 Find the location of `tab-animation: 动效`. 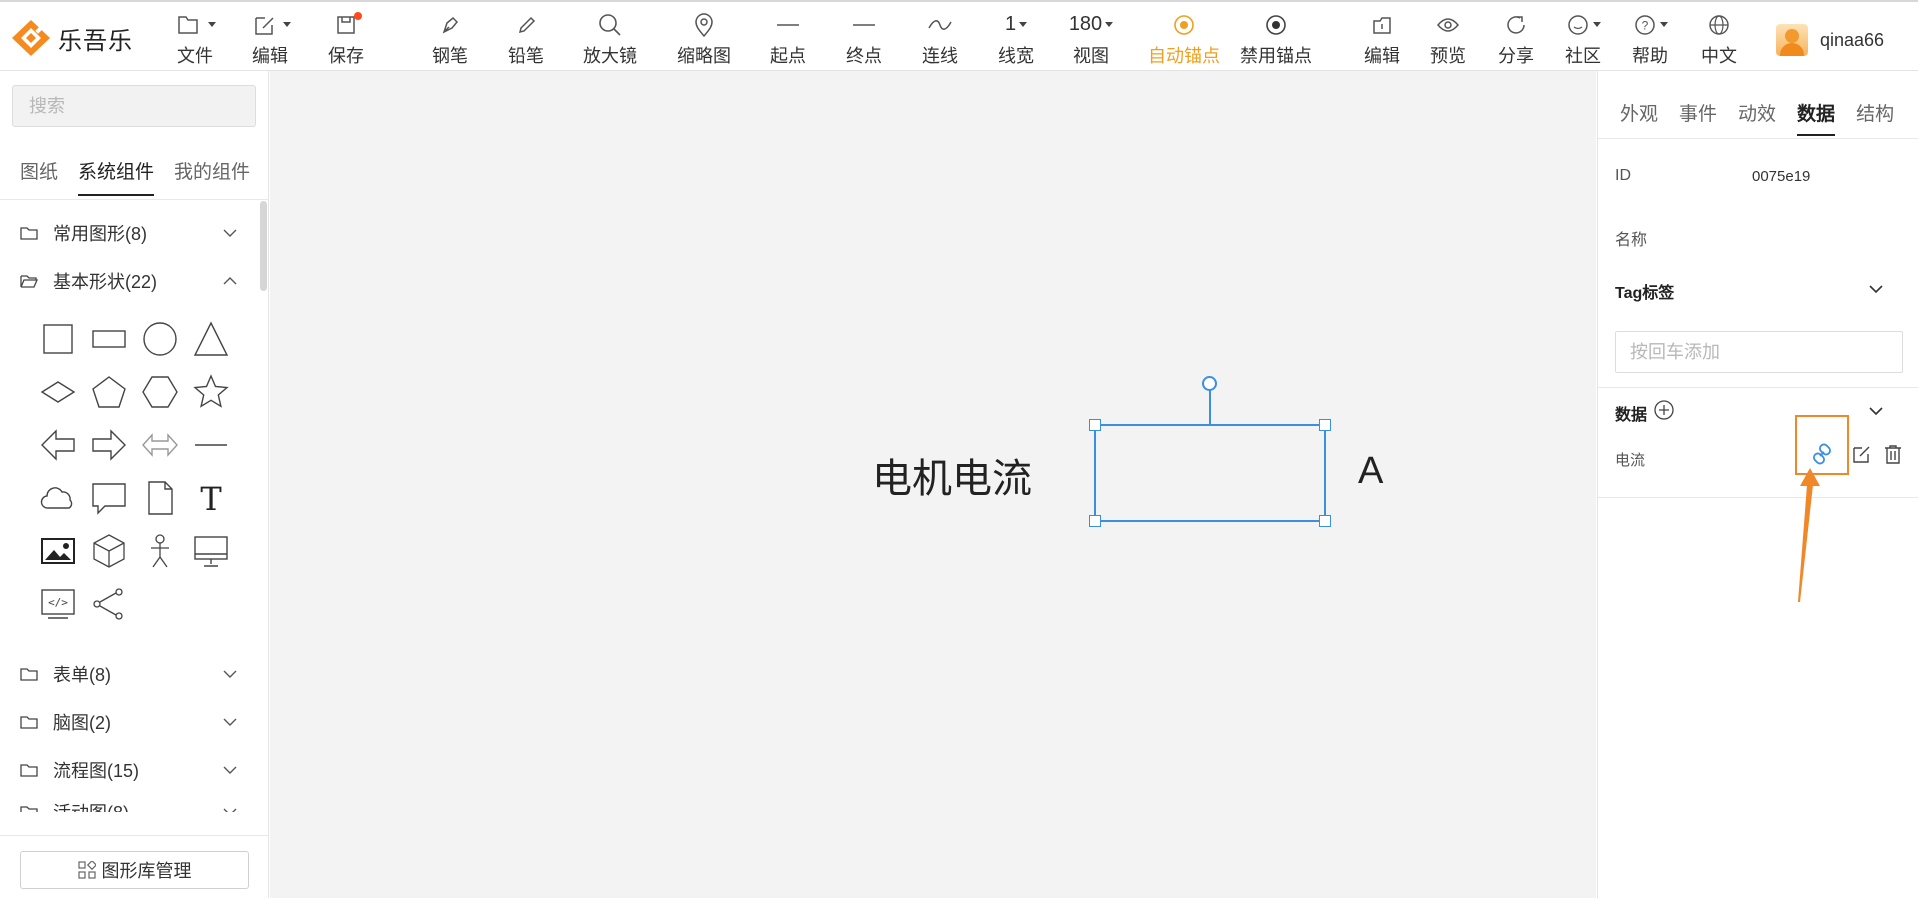

tab-animation: 动效 is located at coordinates (1757, 117).